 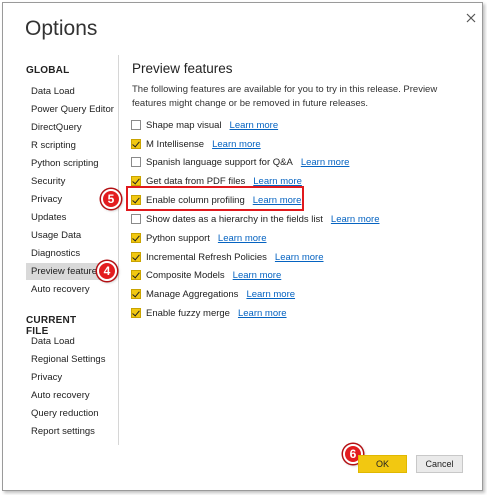 I want to click on feature-label: Enable fuzzy merge, so click(x=188, y=313).